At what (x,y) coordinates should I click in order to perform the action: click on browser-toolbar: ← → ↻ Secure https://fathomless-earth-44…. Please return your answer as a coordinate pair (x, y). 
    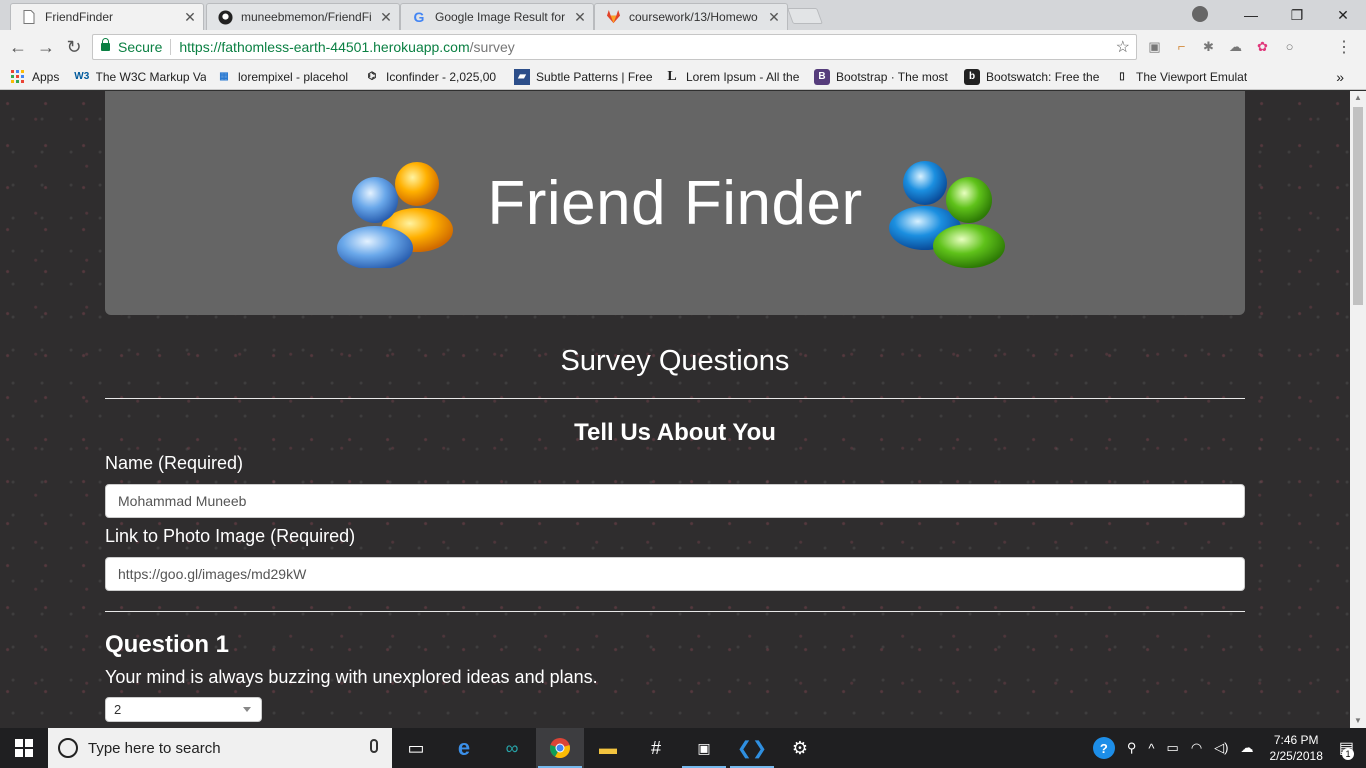
    Looking at the image, I should click on (683, 47).